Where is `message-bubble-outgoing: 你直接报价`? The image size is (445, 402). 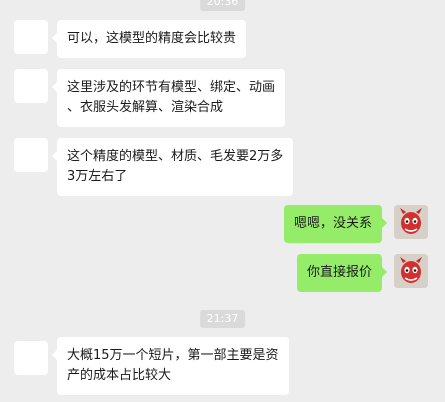
message-bubble-outgoing: 你直接报价 is located at coordinates (342, 273).